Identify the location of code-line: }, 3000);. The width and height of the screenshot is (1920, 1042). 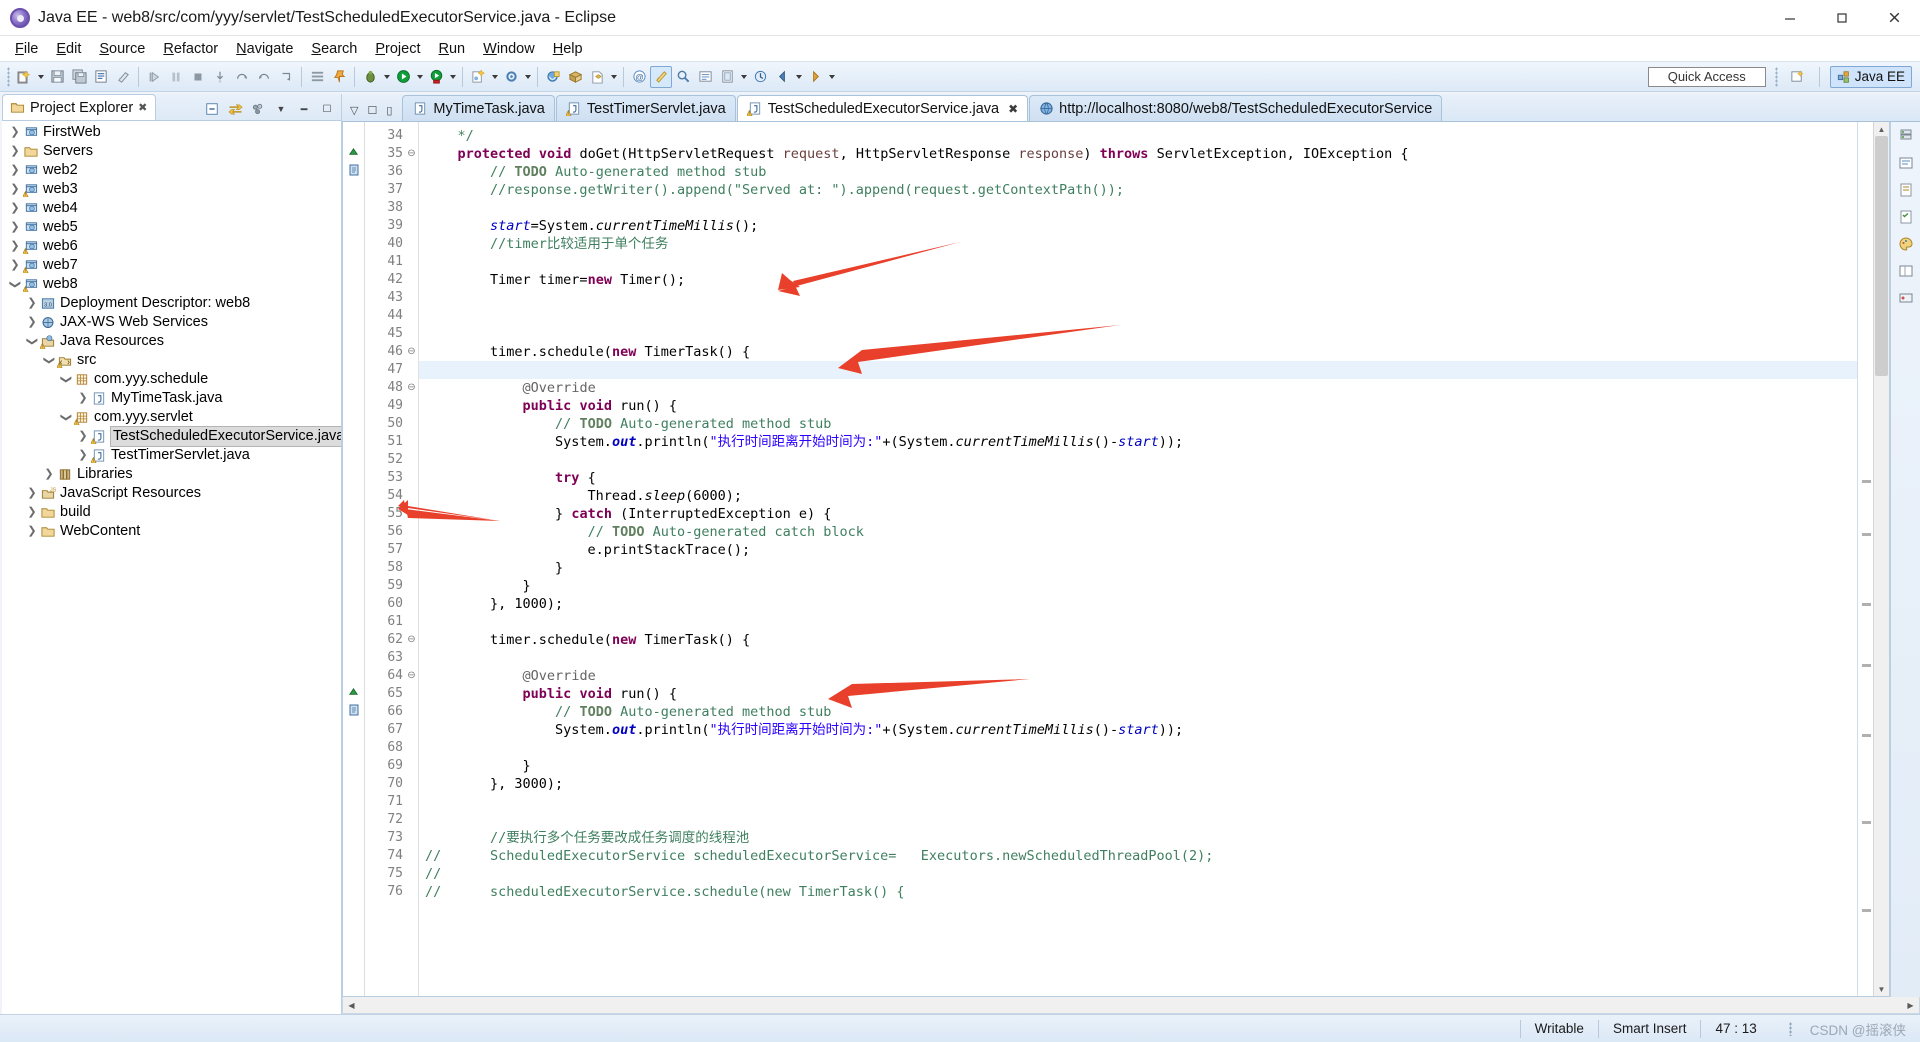
(1138, 784).